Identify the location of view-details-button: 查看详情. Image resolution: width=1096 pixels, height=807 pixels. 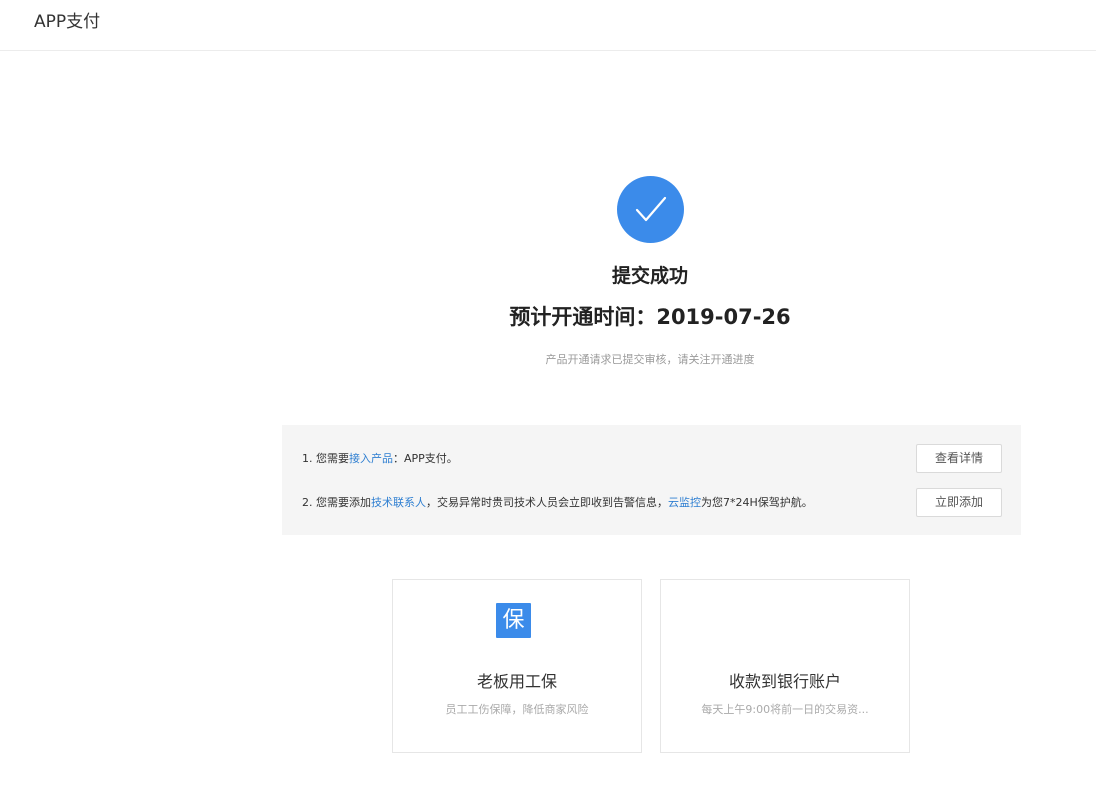
(959, 458).